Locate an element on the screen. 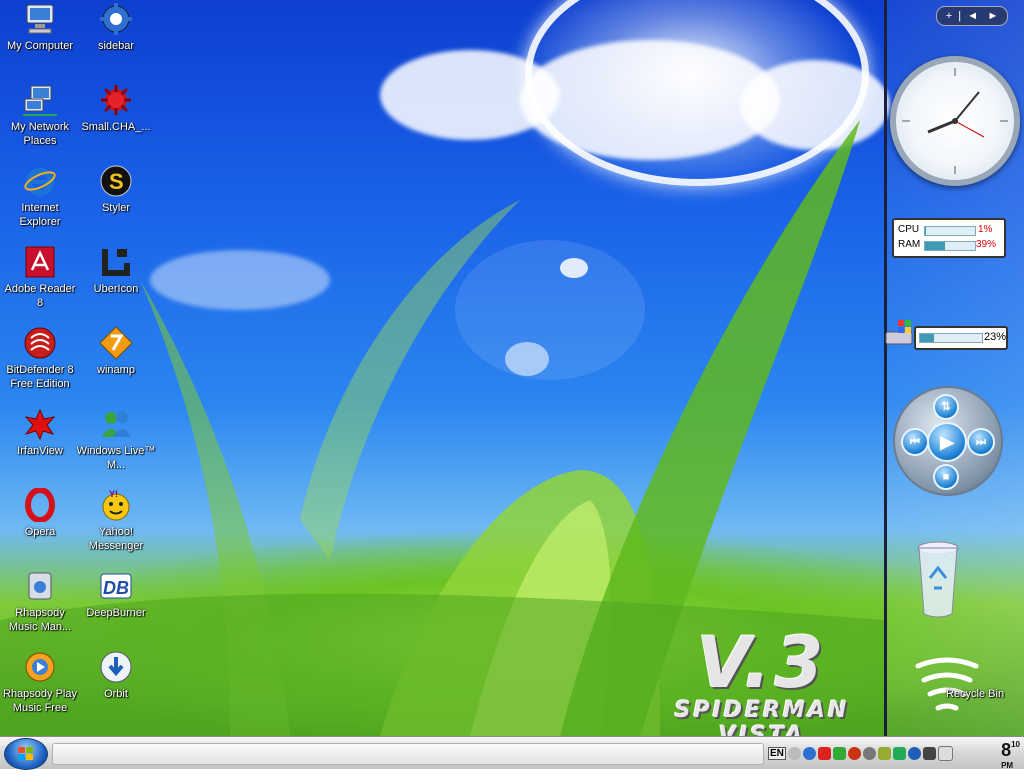  start-button is located at coordinates (26, 754).